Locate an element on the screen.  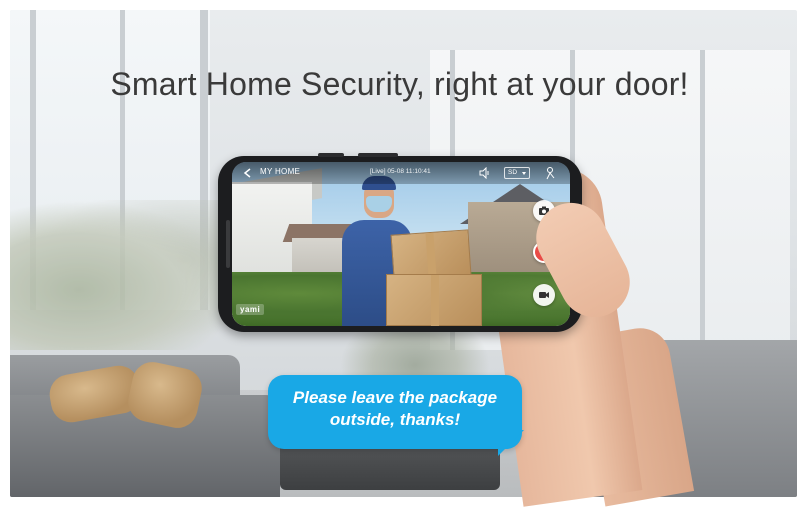
person-icon is located at coordinates (550, 173).